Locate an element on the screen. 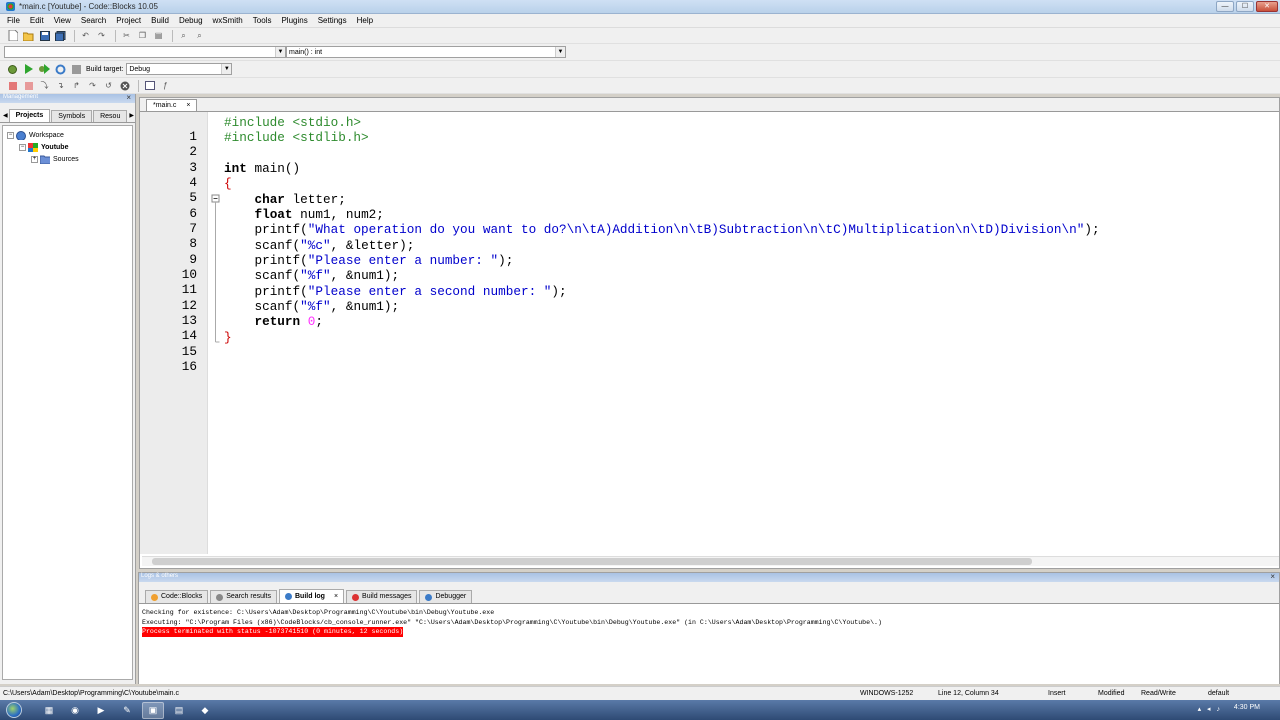 This screenshot has width=1280, height=720. chrome-icon: ◉ is located at coordinates (75, 710).